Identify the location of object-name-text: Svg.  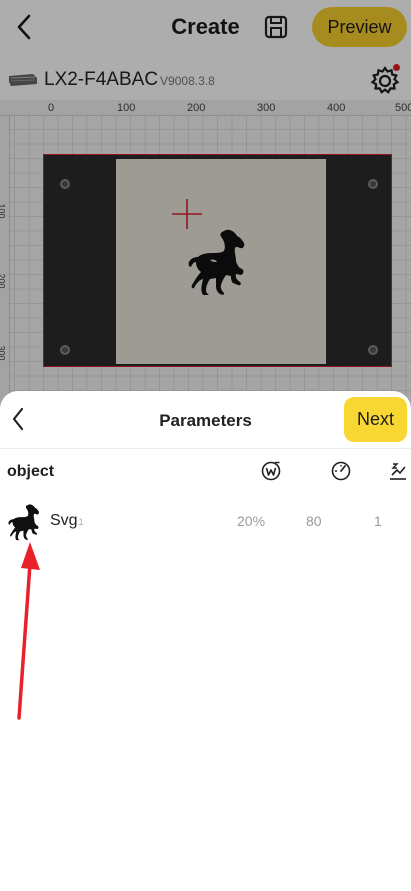
(64, 520).